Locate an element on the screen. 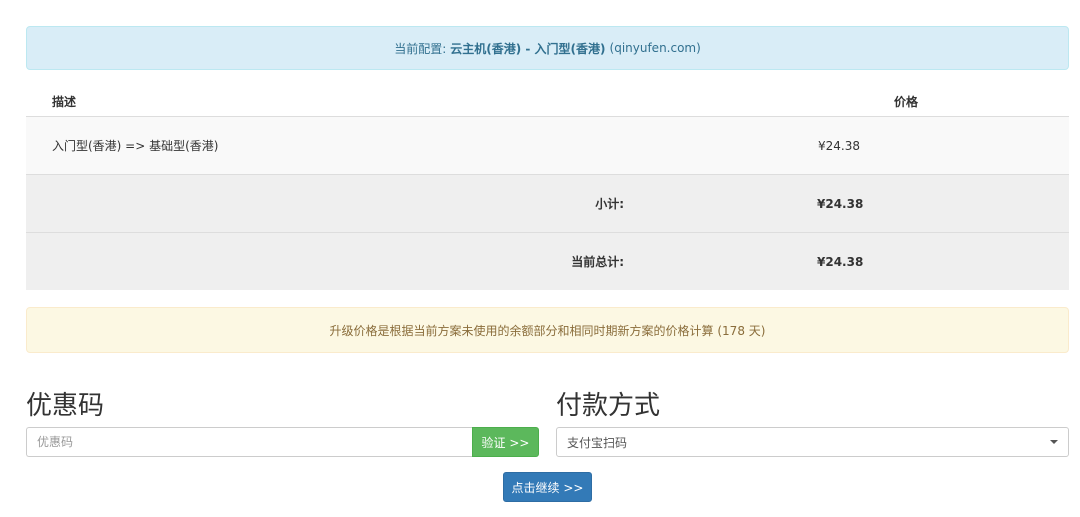  promo-title: 优惠码 is located at coordinates (65, 406).